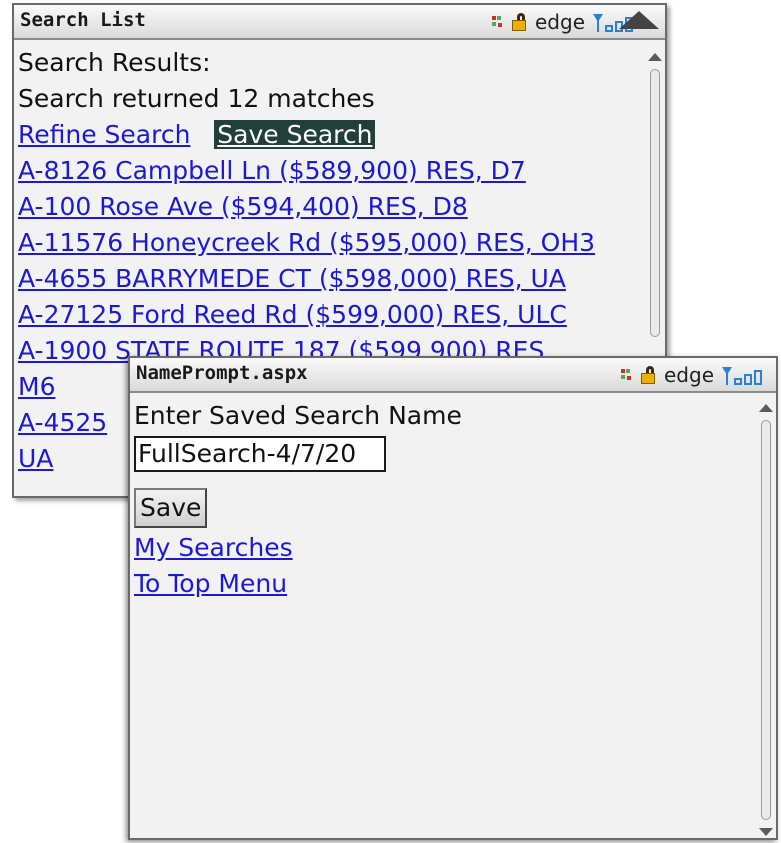 This screenshot has height=843, width=781. I want to click on listing-link: A-8126 Campbell Ln ($589,900) RES, D7, so click(272, 170).